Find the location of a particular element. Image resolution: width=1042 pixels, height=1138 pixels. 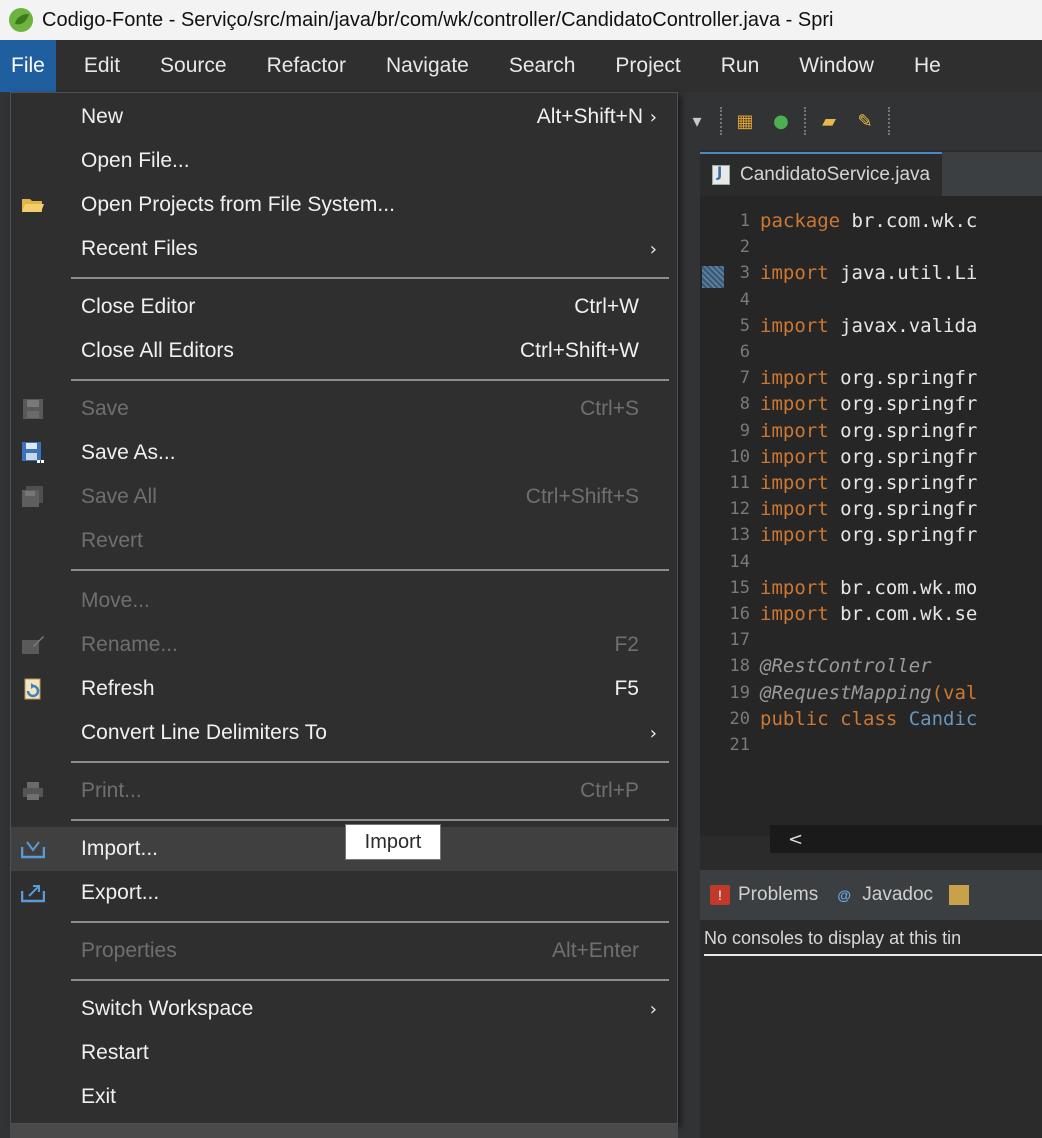

code-token: (val is located at coordinates (954, 692).